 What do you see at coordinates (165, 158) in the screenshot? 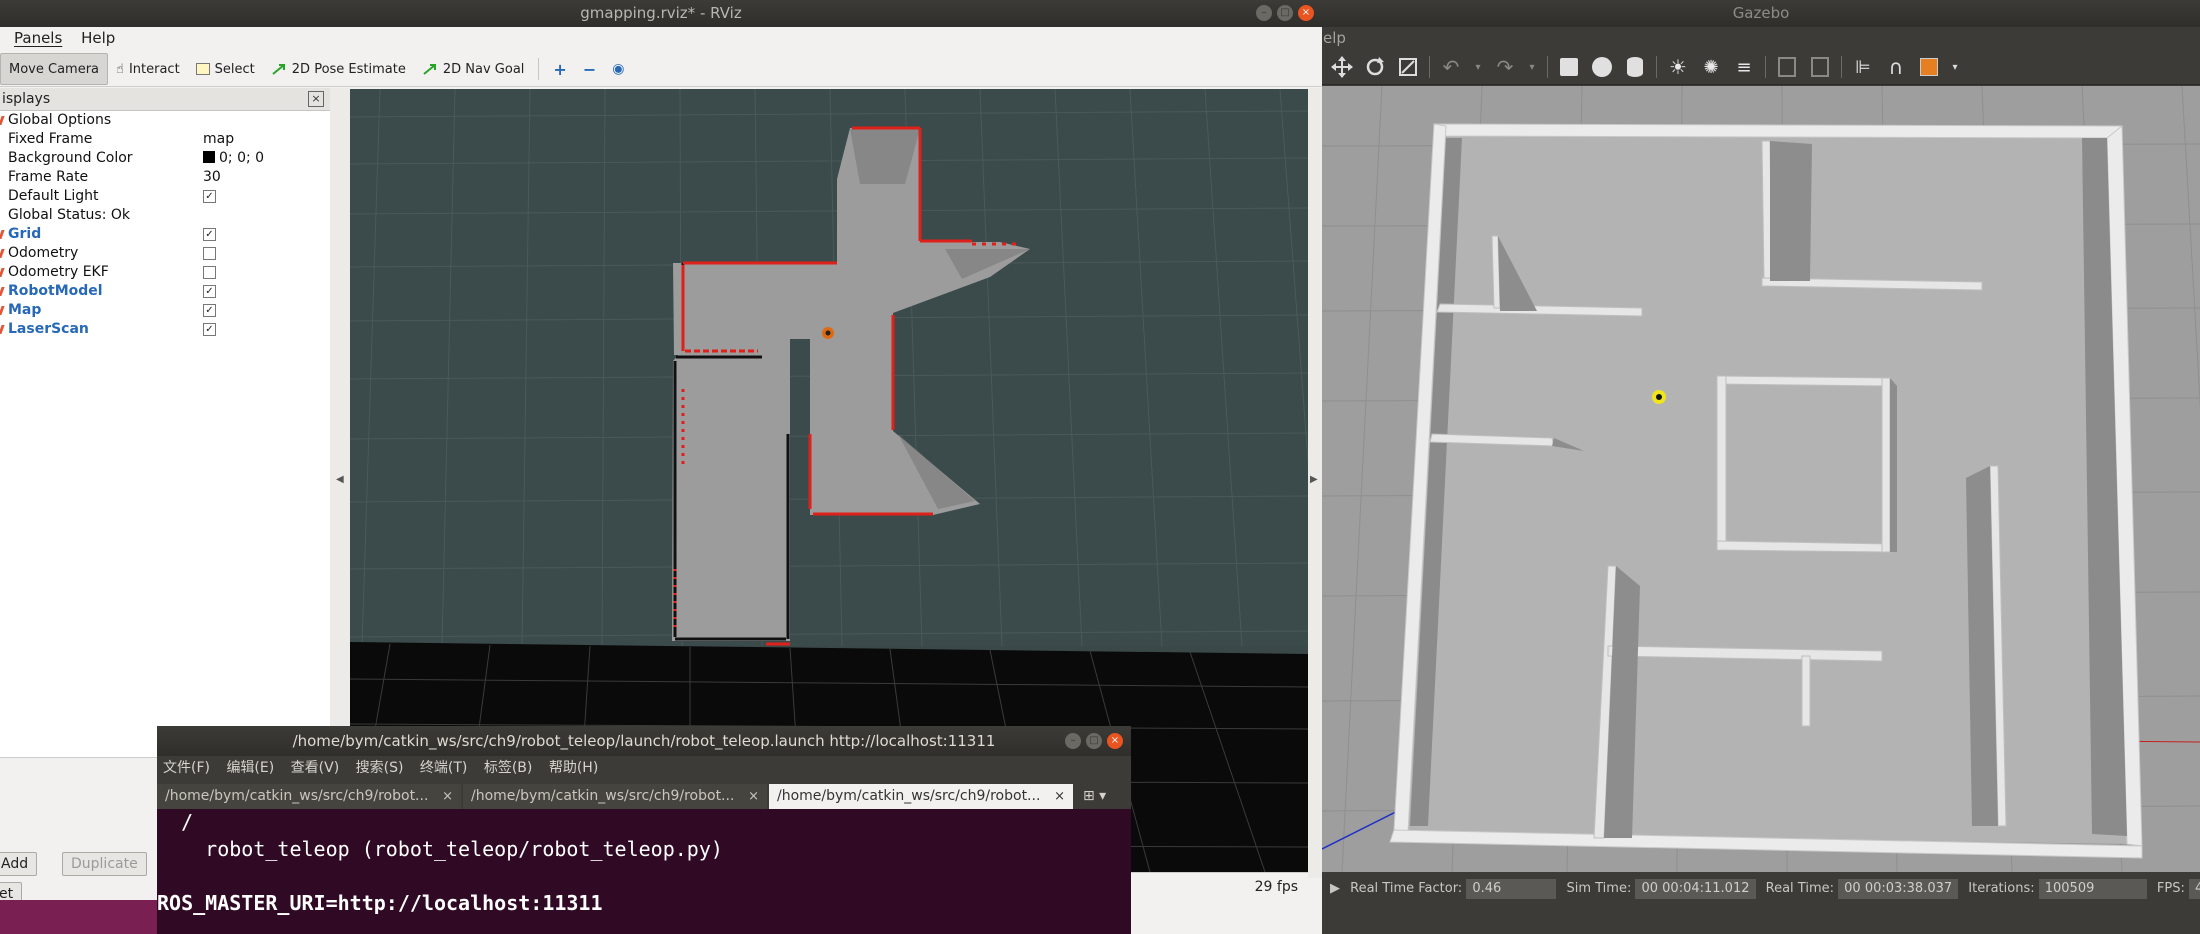
I see `display-row: Background Color 0; 0; 0` at bounding box center [165, 158].